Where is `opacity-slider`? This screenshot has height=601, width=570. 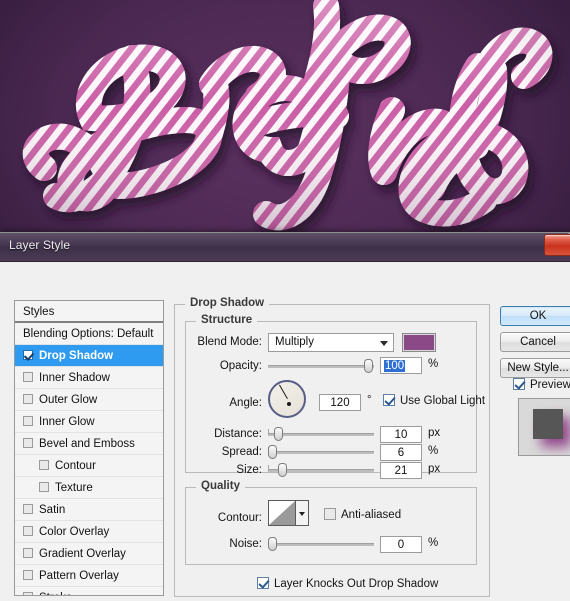 opacity-slider is located at coordinates (321, 366).